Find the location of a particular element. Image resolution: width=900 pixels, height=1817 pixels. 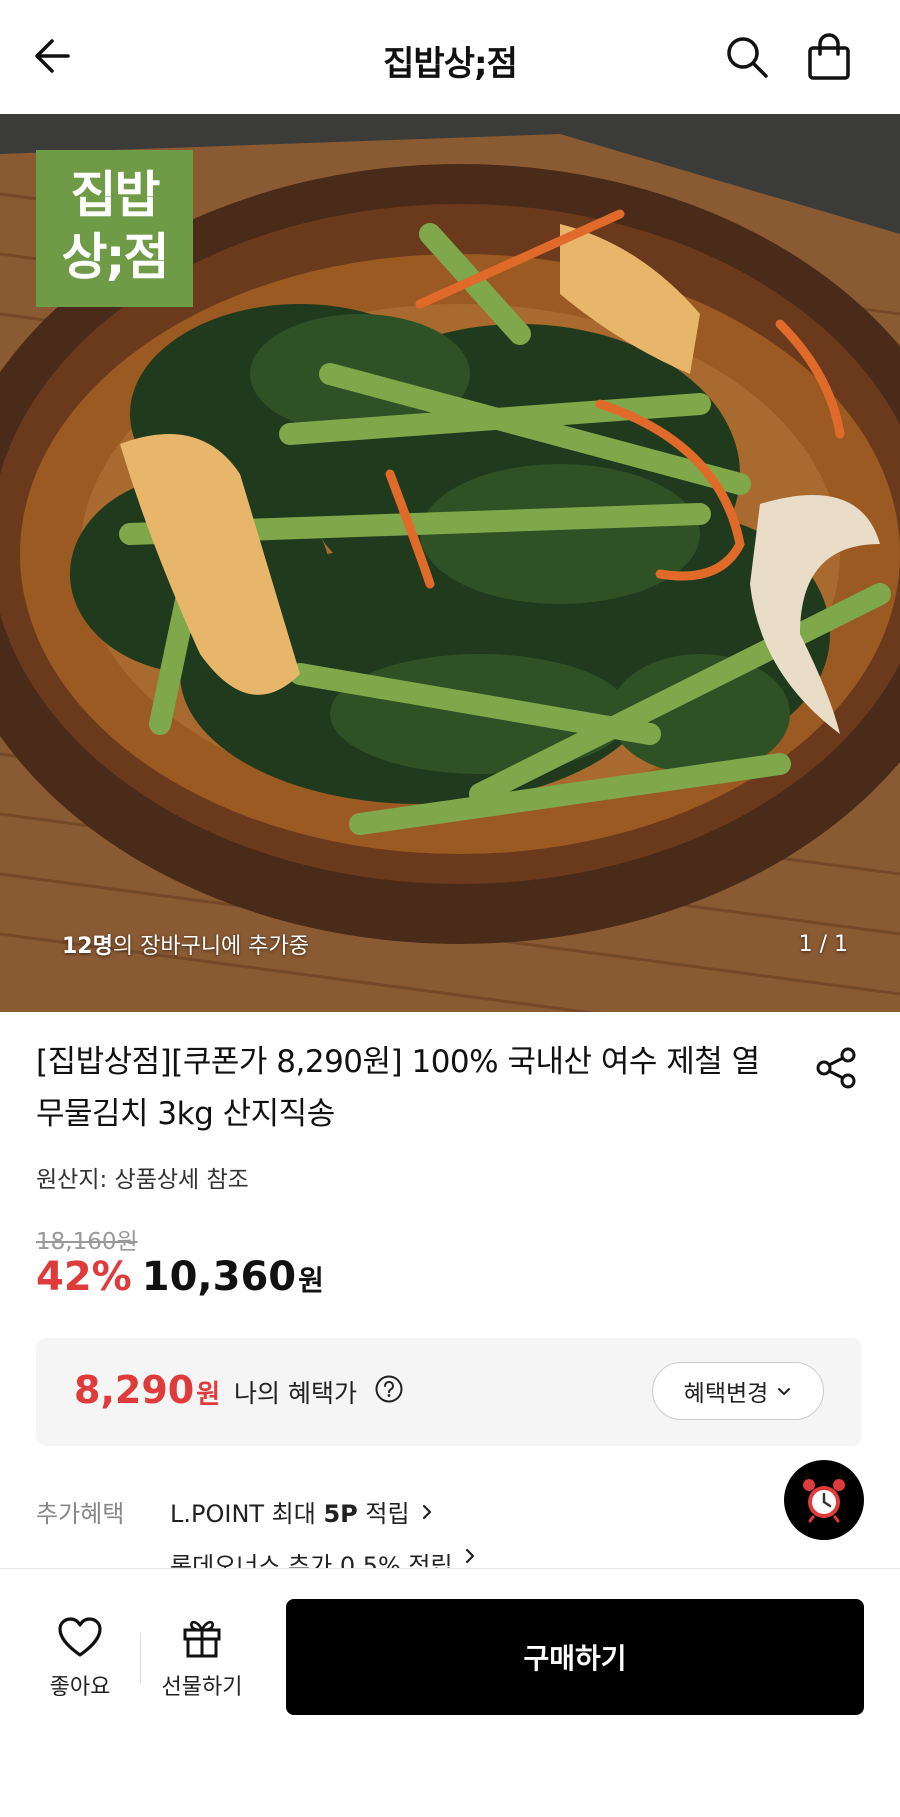

extra-benefit-label: 추가혜택 is located at coordinates (80, 1514).